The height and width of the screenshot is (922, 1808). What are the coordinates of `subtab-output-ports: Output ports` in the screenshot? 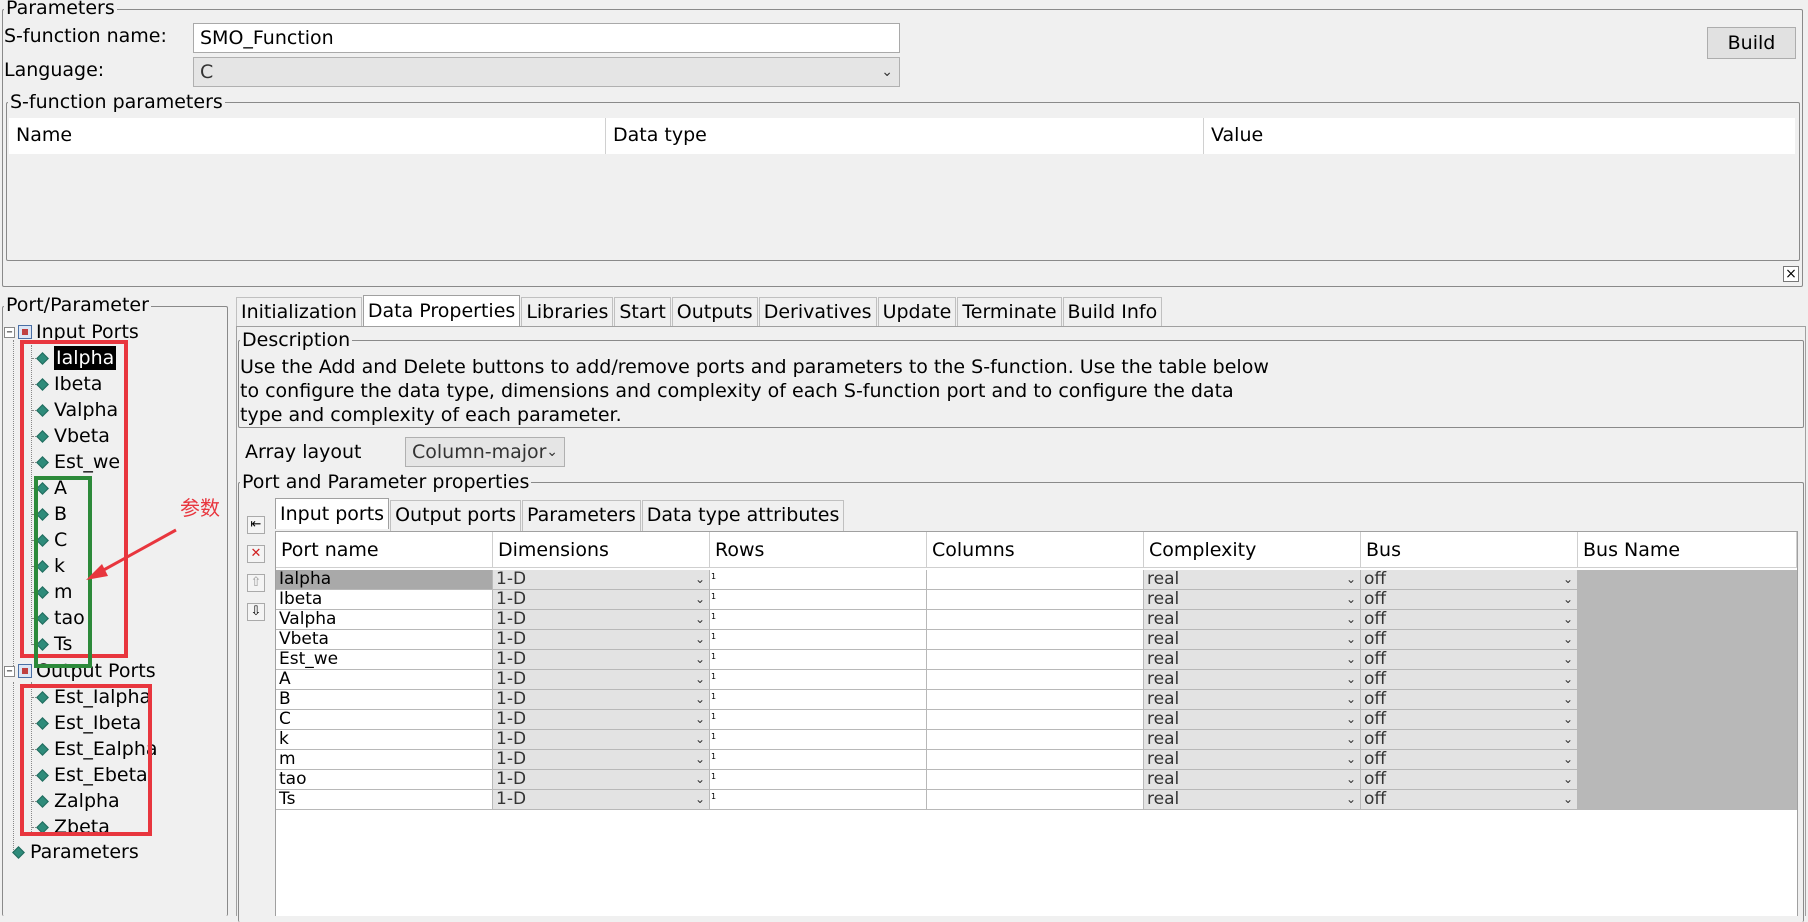 It's located at (455, 515).